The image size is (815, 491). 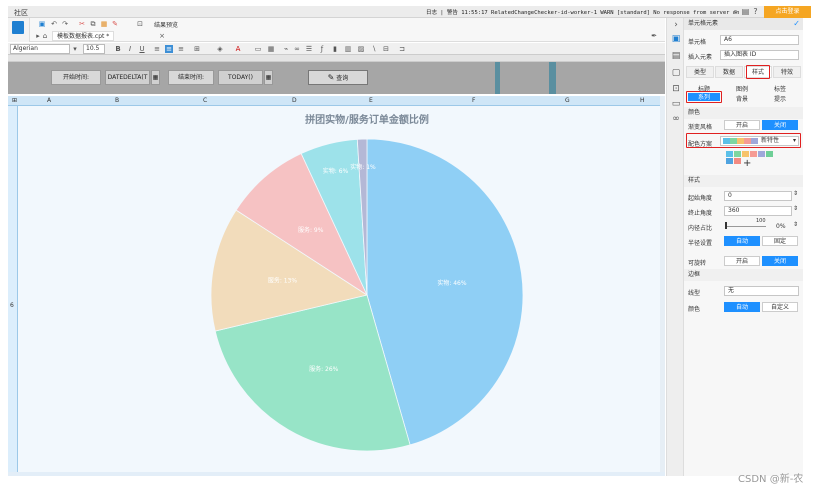 What do you see at coordinates (700, 72) in the screenshot?
I see `tab-type: 类型` at bounding box center [700, 72].